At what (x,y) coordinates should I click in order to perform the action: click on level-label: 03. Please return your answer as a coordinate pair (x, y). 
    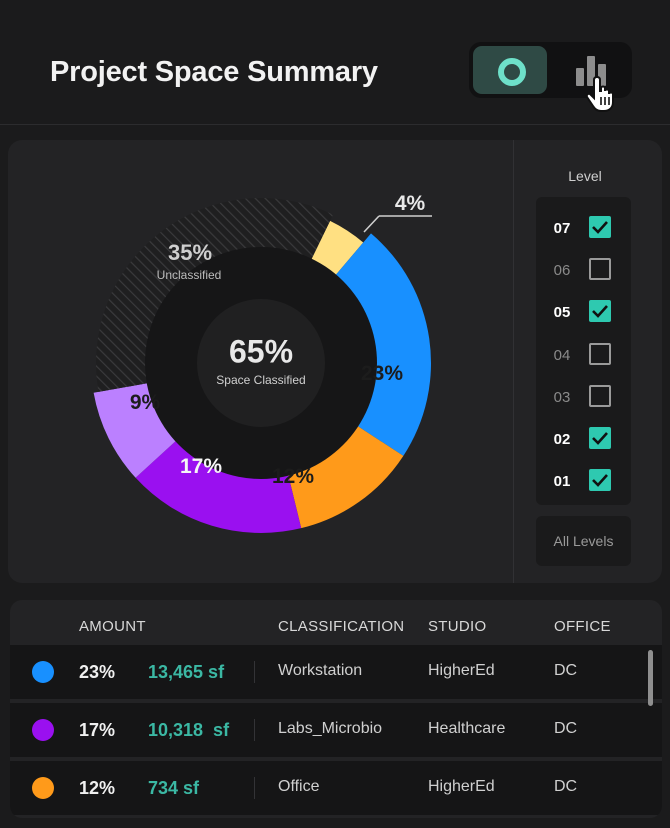
    Looking at the image, I should click on (562, 397).